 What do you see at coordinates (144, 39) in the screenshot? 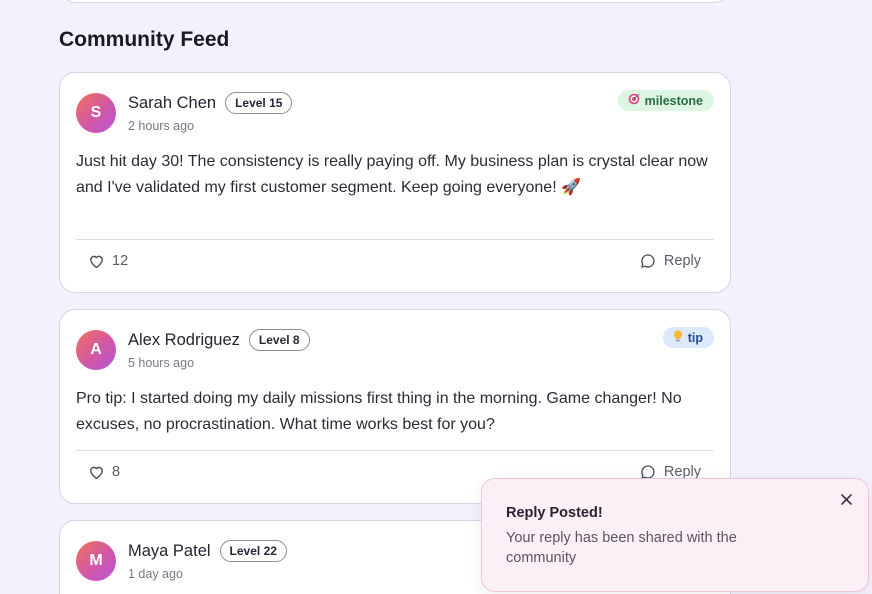
I see `feed-title: Community Feed` at bounding box center [144, 39].